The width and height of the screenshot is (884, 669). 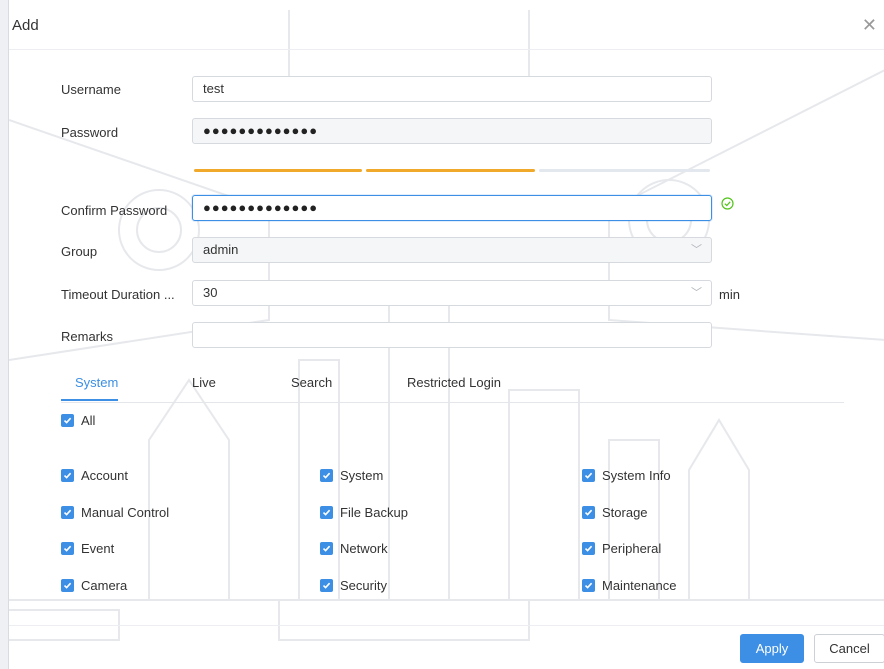 I want to click on tab-system: System, so click(x=96, y=382).